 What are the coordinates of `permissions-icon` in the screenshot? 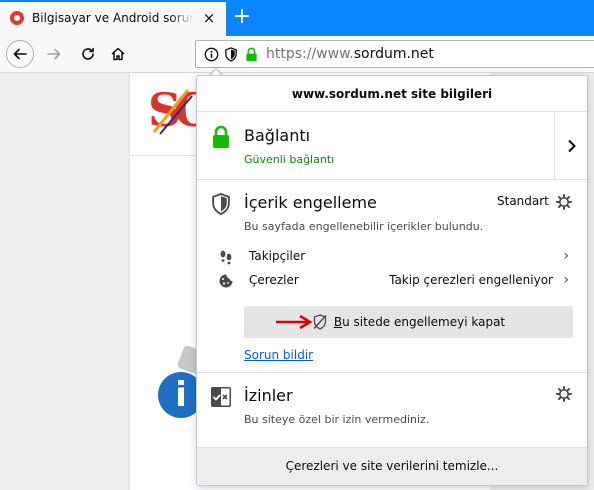 It's located at (221, 397).